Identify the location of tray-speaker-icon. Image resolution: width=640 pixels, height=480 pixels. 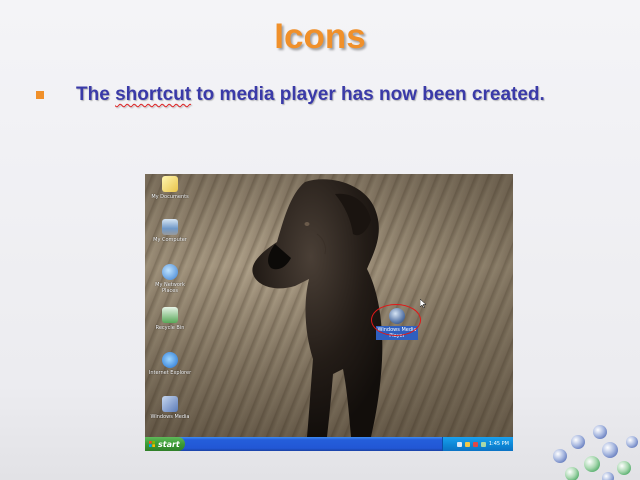
(459, 444).